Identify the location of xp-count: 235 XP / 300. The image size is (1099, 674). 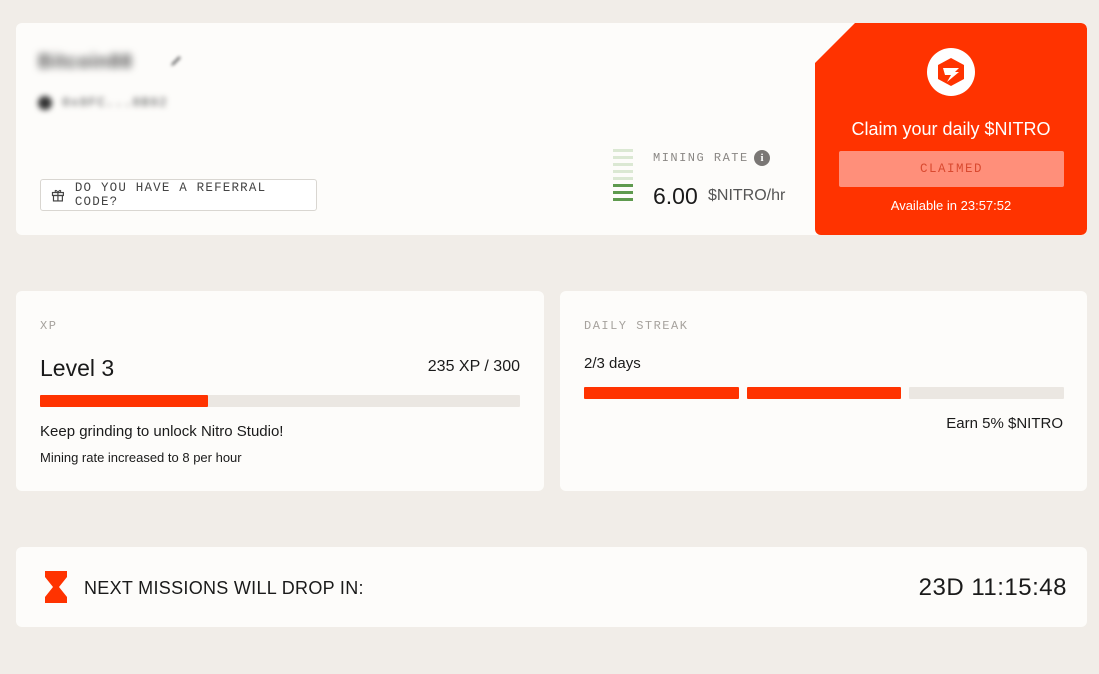
(473, 366).